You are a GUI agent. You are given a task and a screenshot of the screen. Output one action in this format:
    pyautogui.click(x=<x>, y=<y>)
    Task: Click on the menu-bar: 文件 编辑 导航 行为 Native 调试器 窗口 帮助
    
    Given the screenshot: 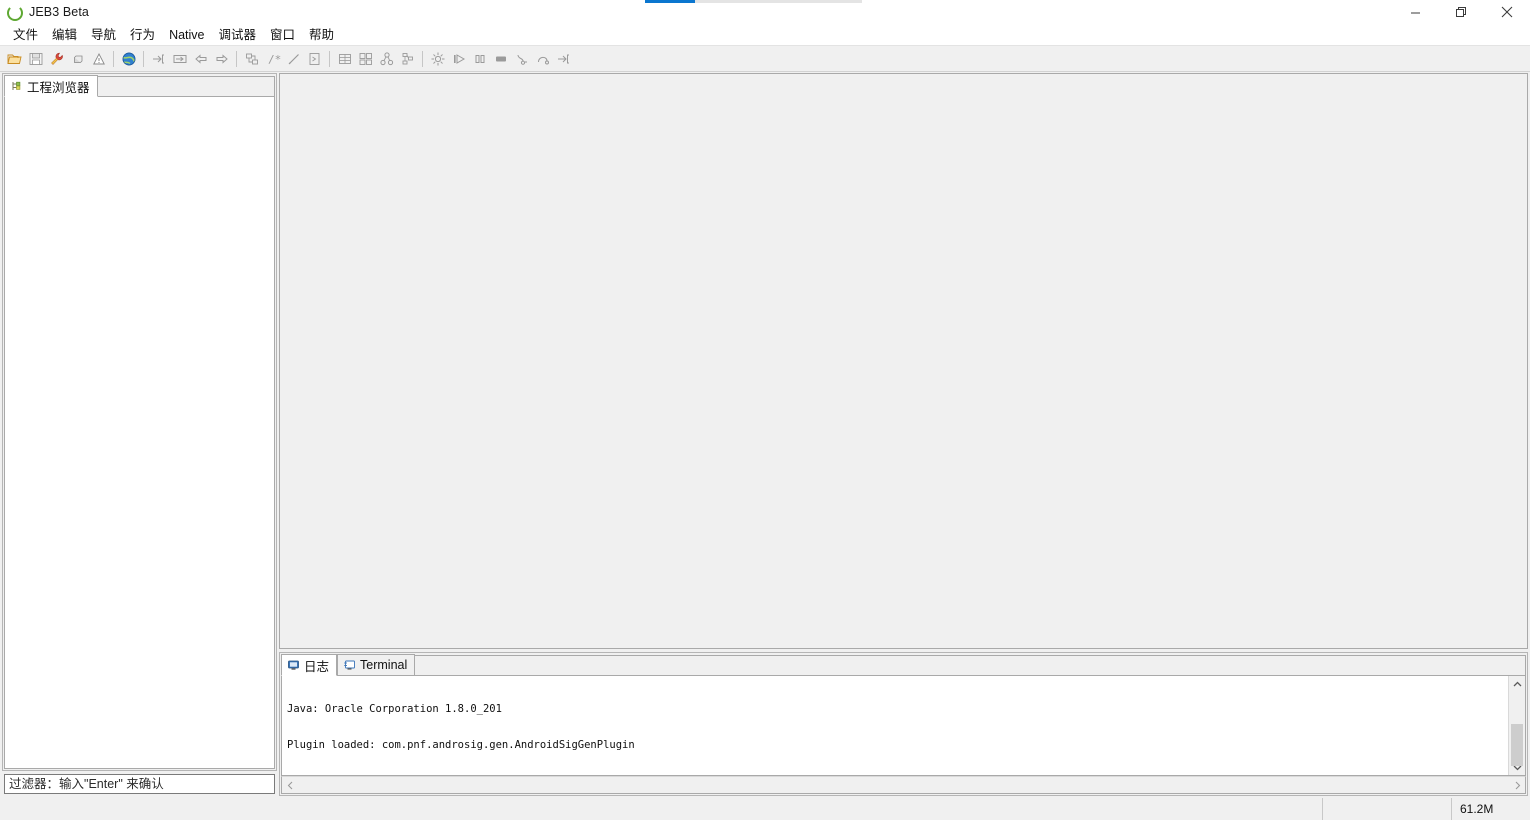 What is the action you would take?
    pyautogui.click(x=765, y=34)
    